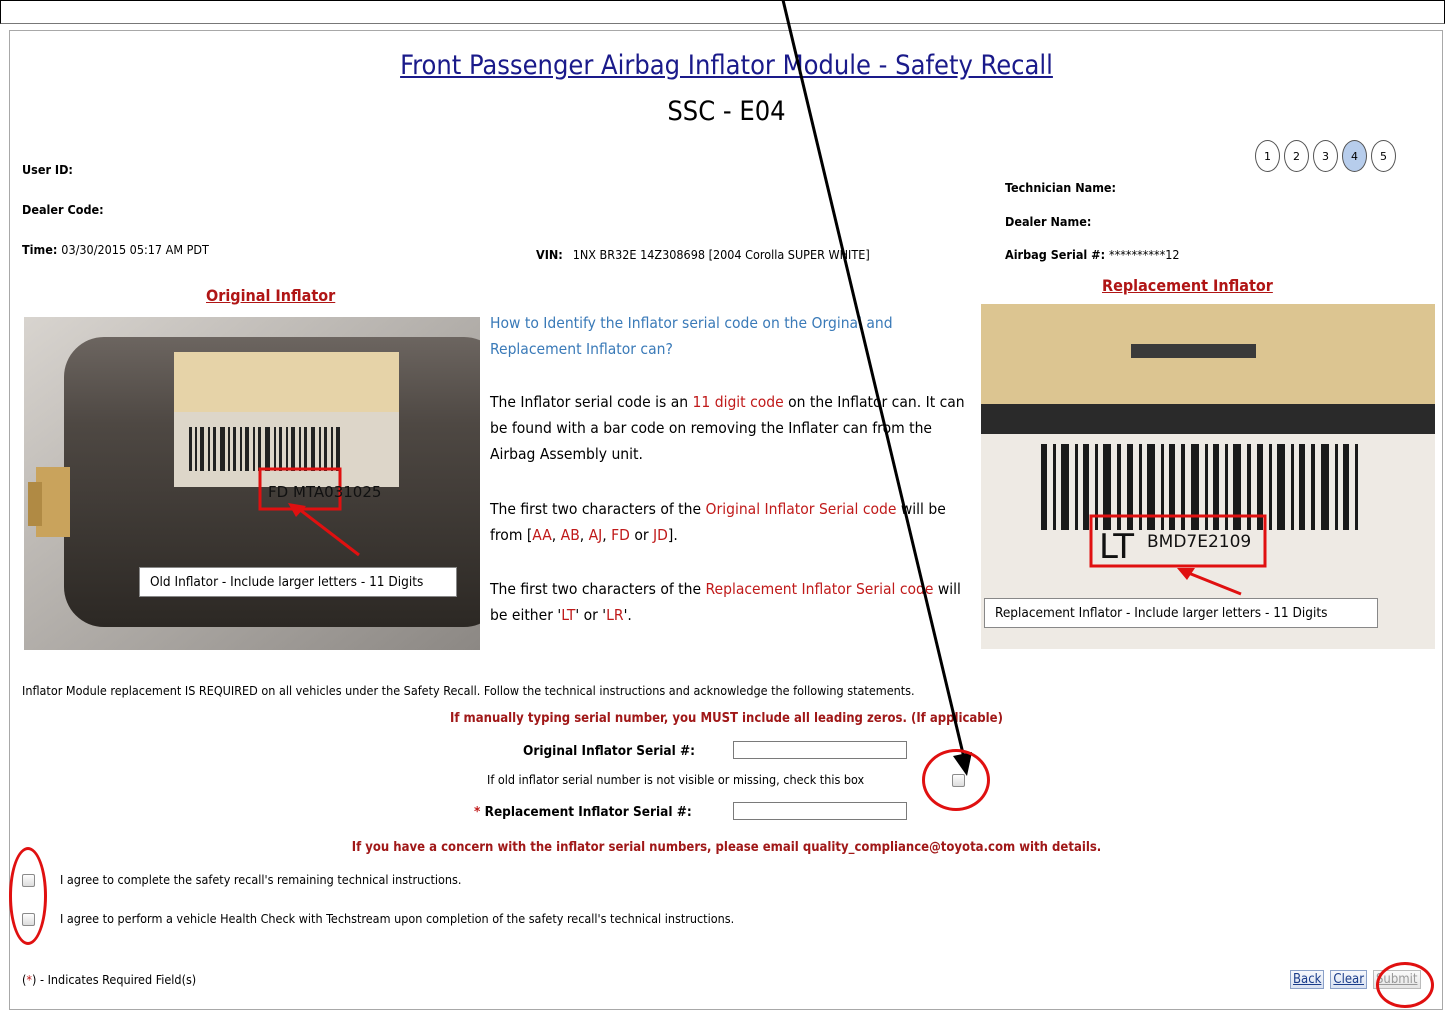 Image resolution: width=1445 pixels, height=1011 pixels. I want to click on help-code-ab: AB, so click(570, 535).